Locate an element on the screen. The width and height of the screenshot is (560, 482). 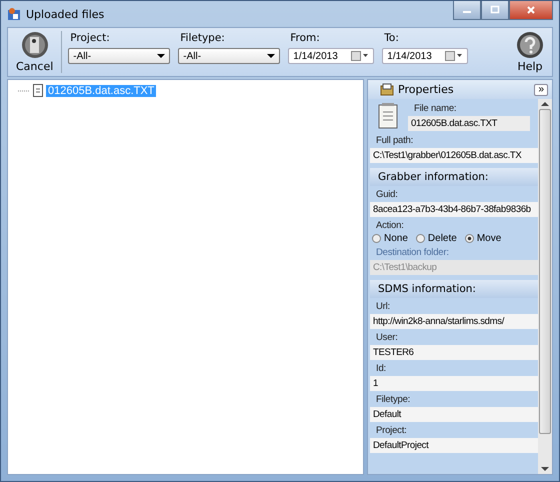
scroll-up-icon is located at coordinates (545, 104).